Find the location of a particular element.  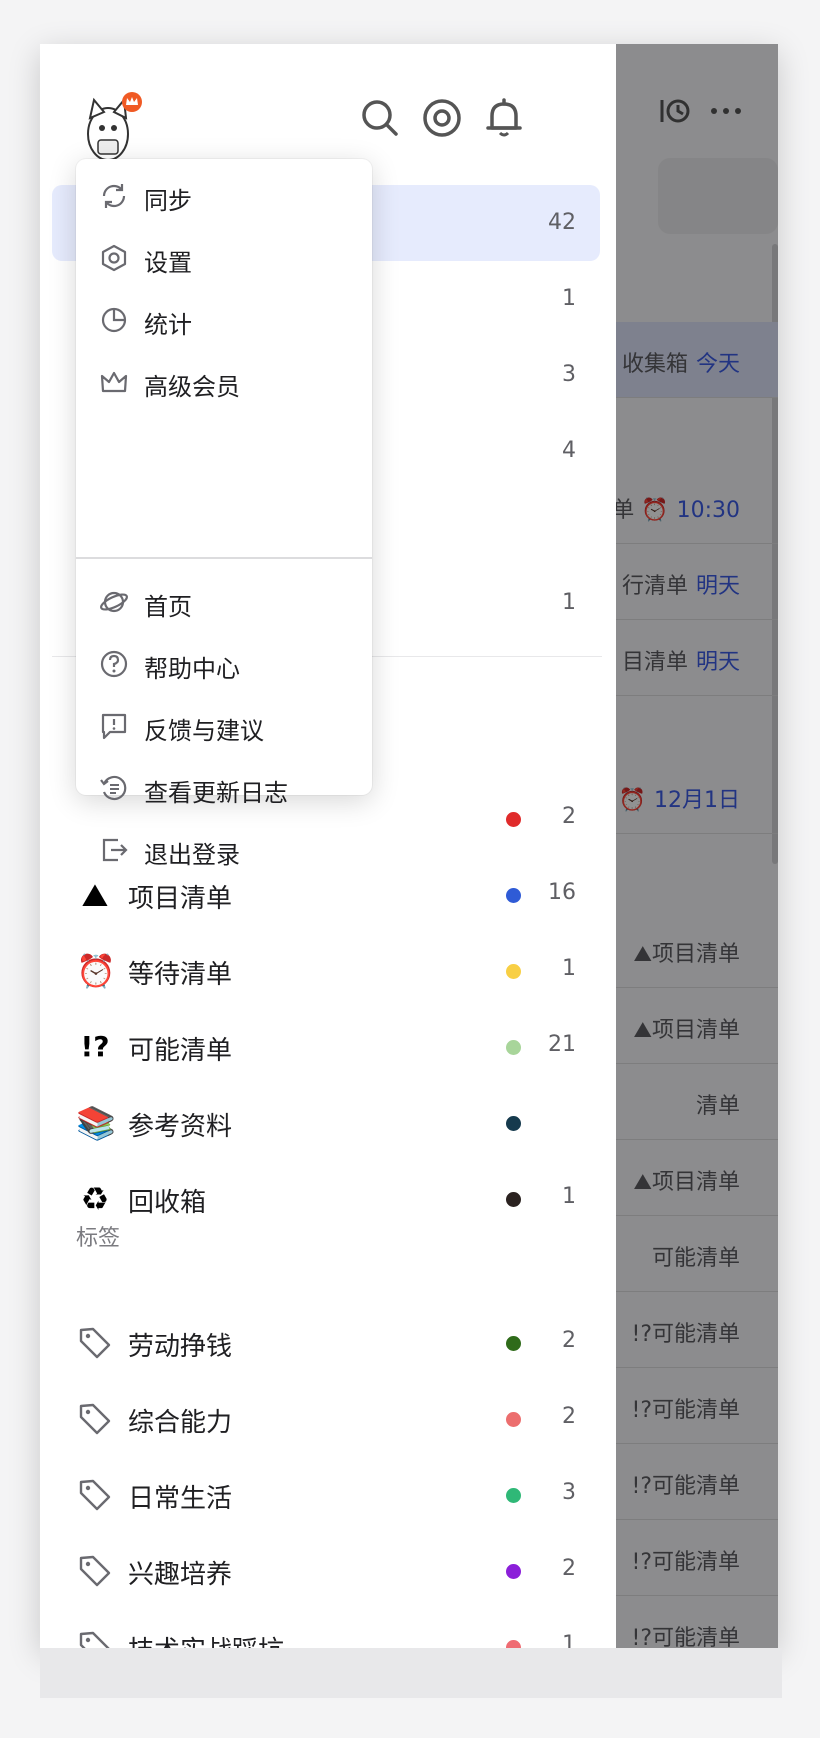

menu-item-settings: 设置 is located at coordinates (224, 258).